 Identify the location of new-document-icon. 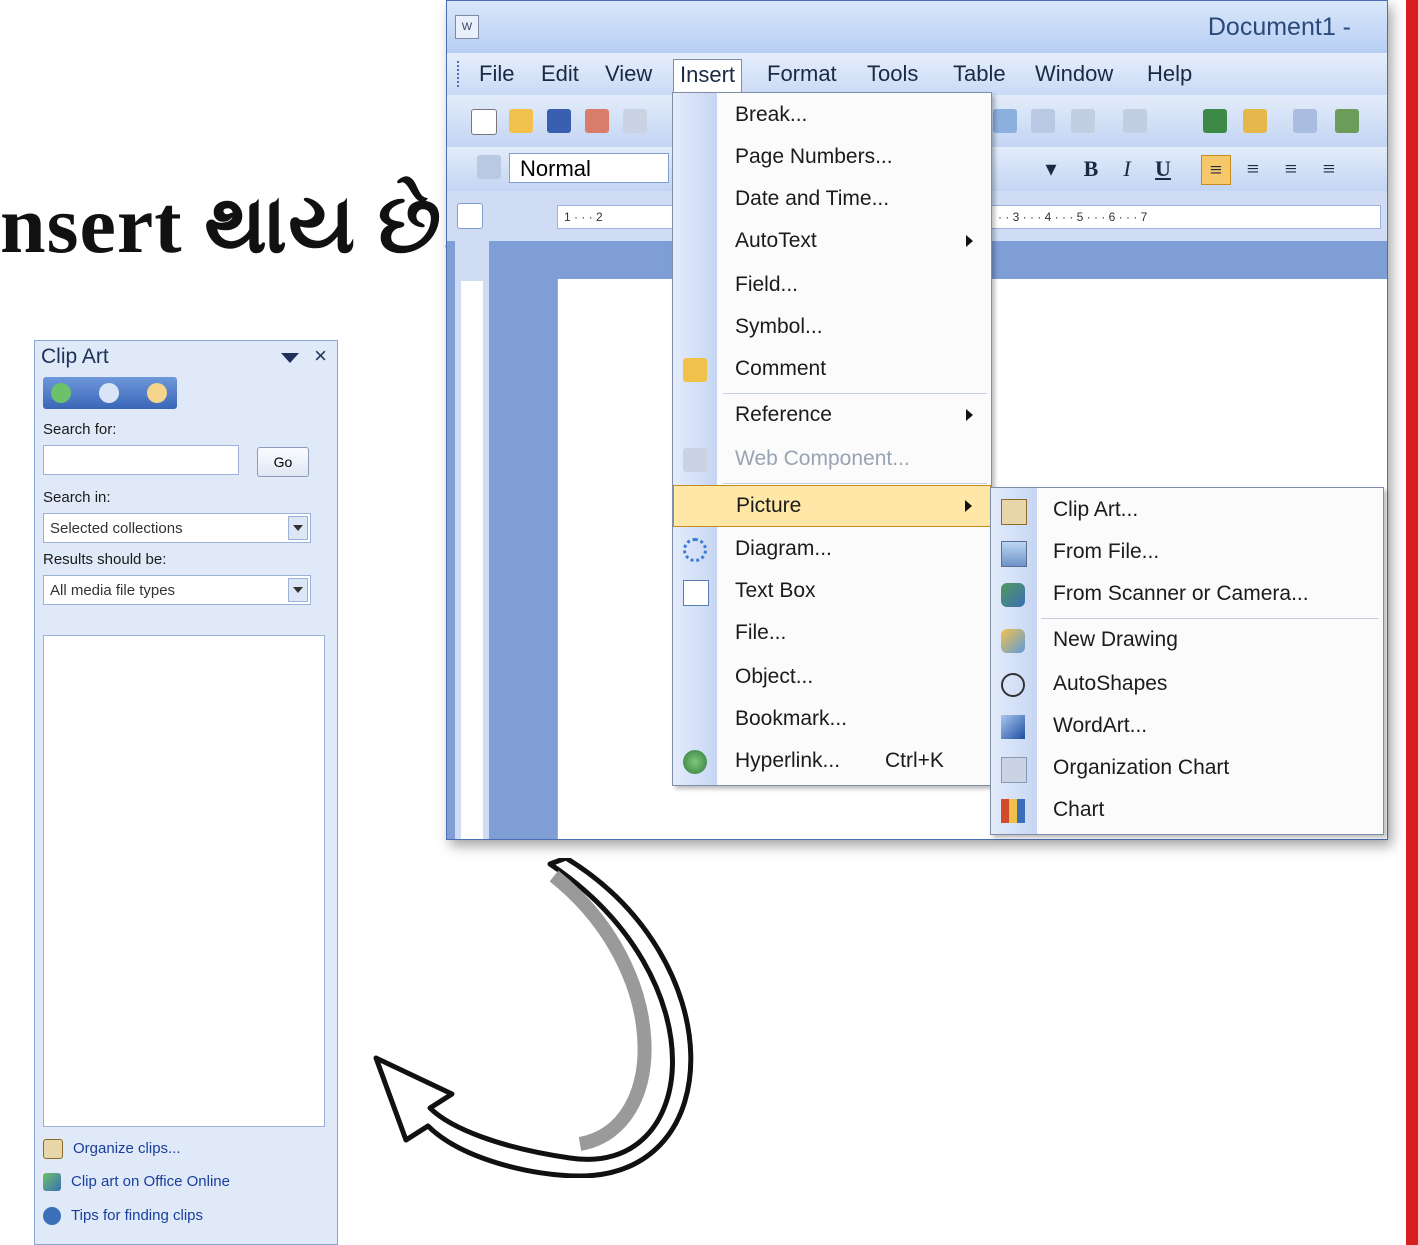
(484, 122).